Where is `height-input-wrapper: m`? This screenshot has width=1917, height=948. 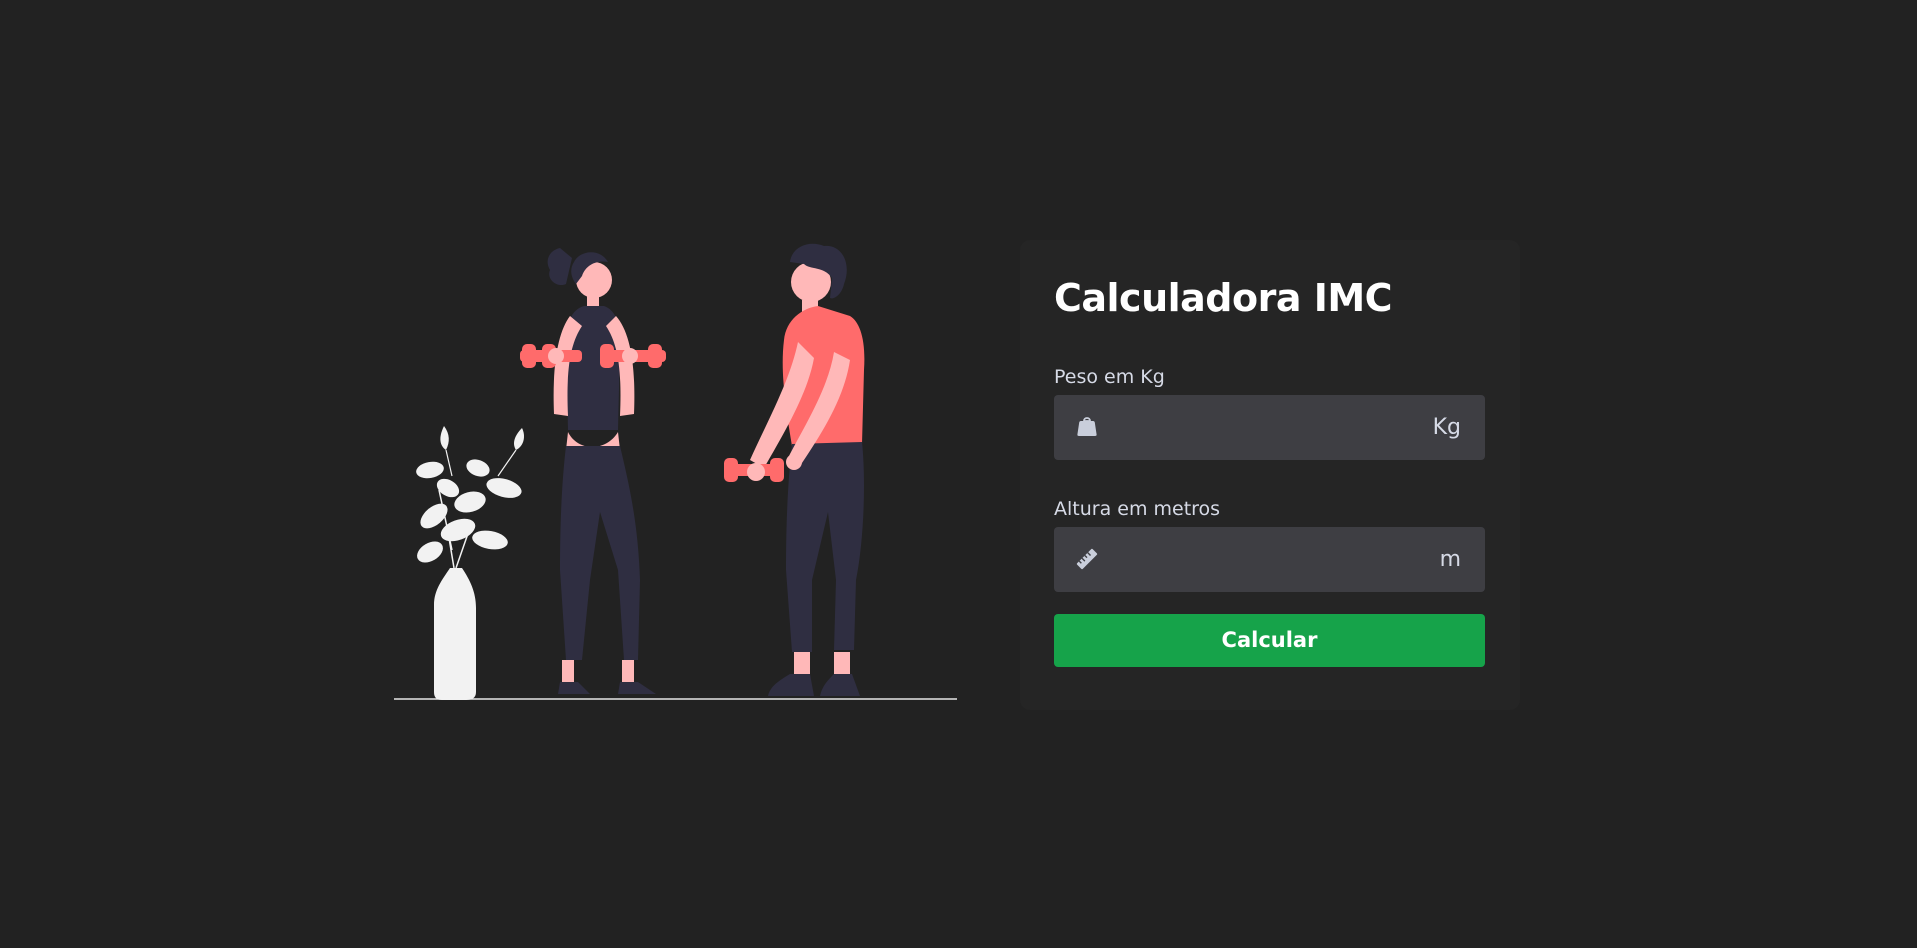
height-input-wrapper: m is located at coordinates (1269, 559).